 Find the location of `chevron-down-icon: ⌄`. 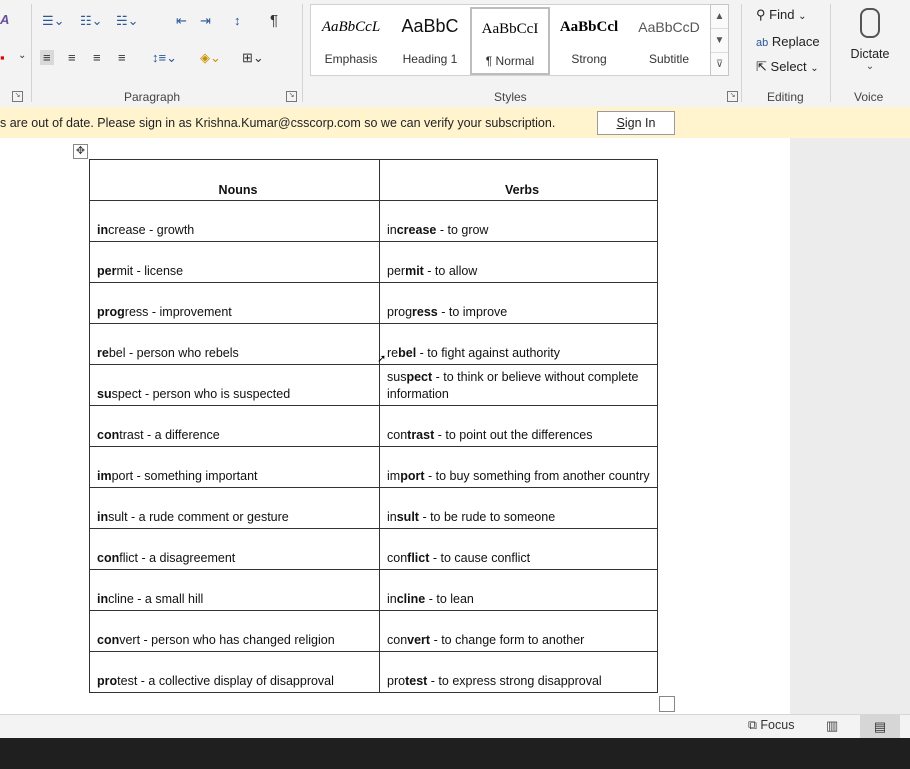

chevron-down-icon: ⌄ is located at coordinates (802, 16).